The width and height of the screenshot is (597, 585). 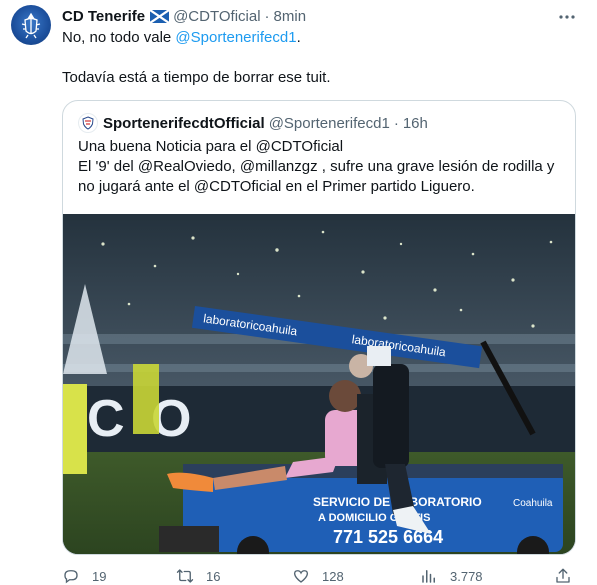 I want to click on avatar, so click(x=31, y=25).